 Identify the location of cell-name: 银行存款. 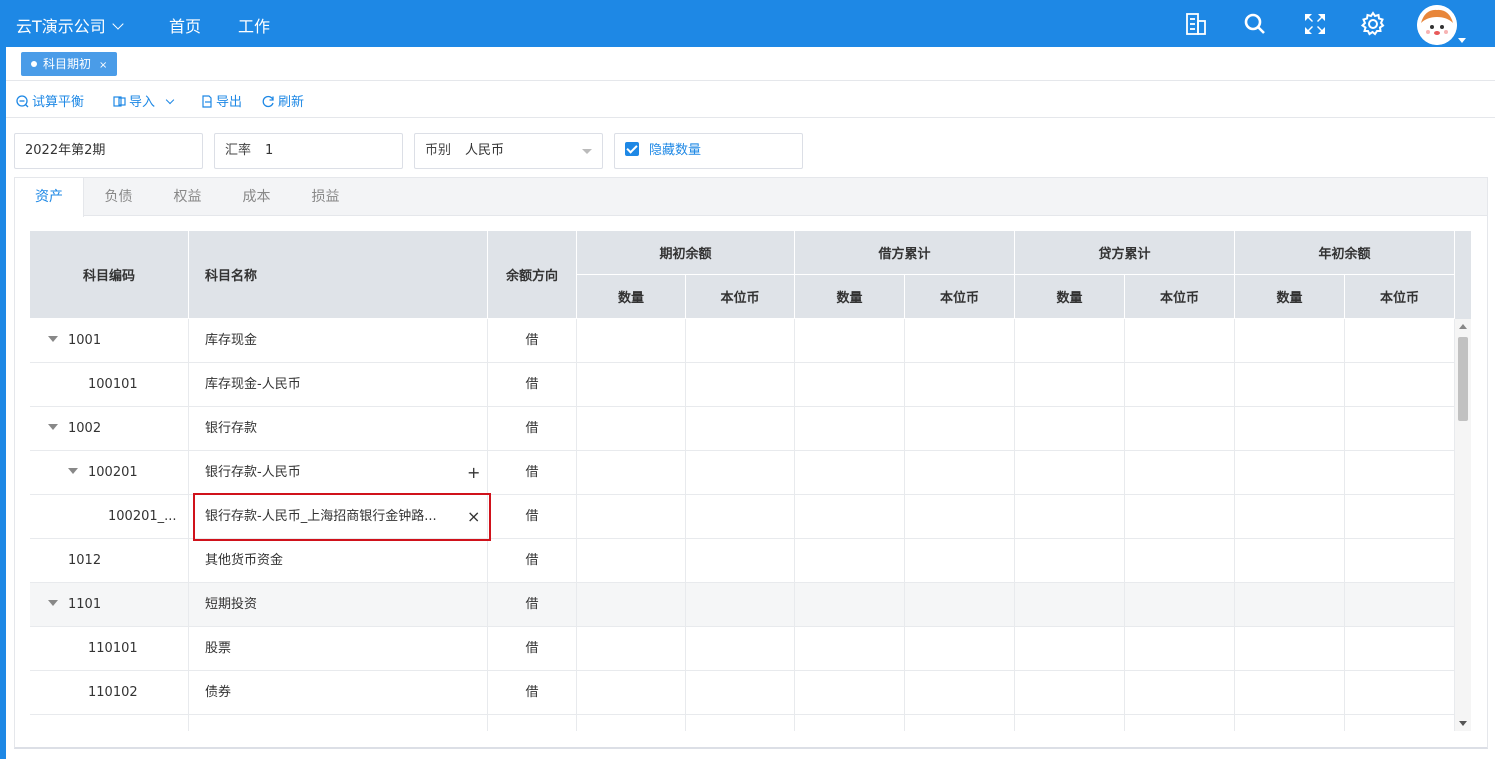
(338, 429).